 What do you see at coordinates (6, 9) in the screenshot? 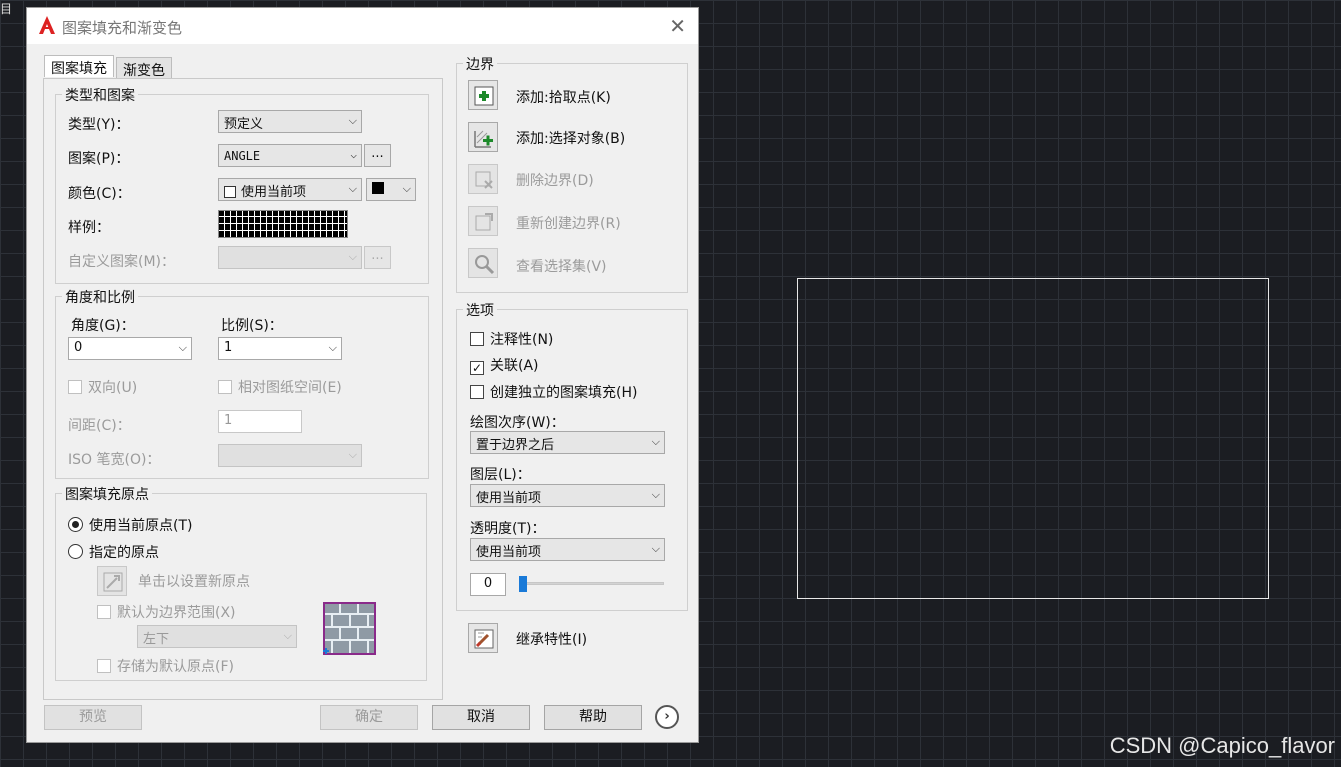
I see `canvas-corner-text: 目` at bounding box center [6, 9].